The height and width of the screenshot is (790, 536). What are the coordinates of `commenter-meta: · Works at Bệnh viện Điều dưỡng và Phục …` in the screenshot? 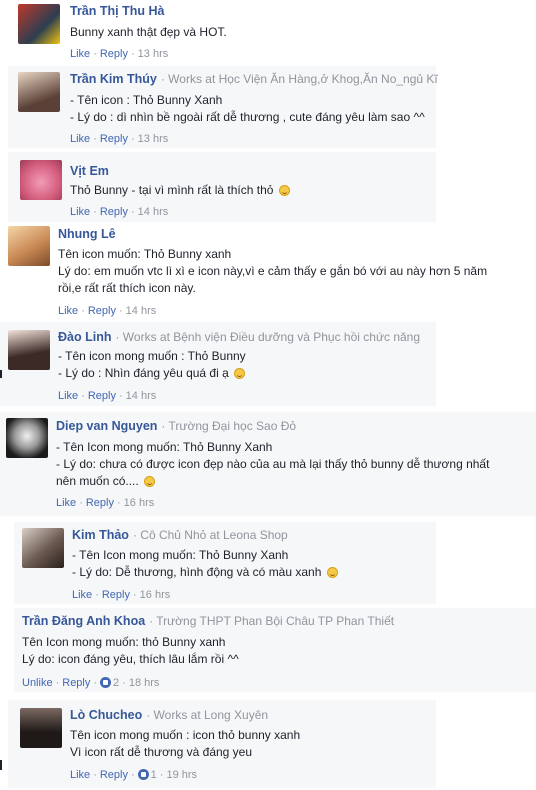 It's located at (268, 337).